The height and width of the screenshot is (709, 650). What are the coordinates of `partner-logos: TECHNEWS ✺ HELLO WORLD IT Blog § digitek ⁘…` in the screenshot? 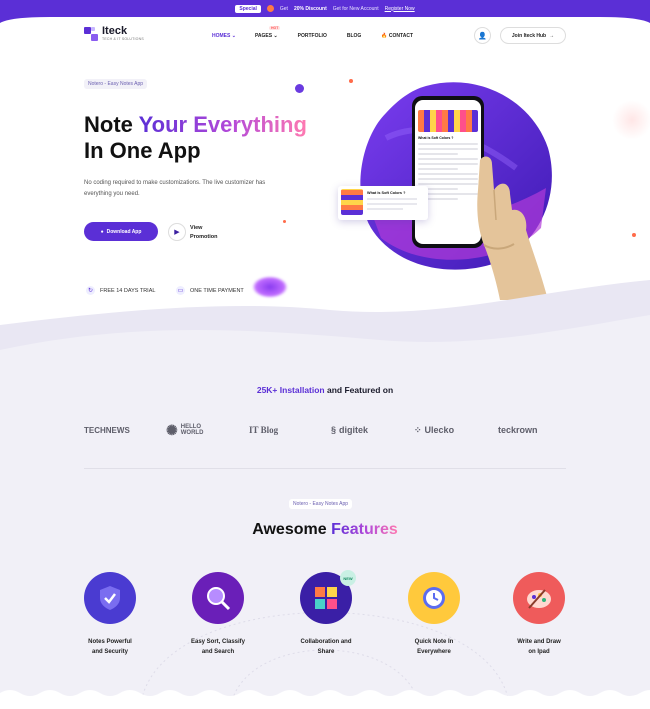 It's located at (317, 430).